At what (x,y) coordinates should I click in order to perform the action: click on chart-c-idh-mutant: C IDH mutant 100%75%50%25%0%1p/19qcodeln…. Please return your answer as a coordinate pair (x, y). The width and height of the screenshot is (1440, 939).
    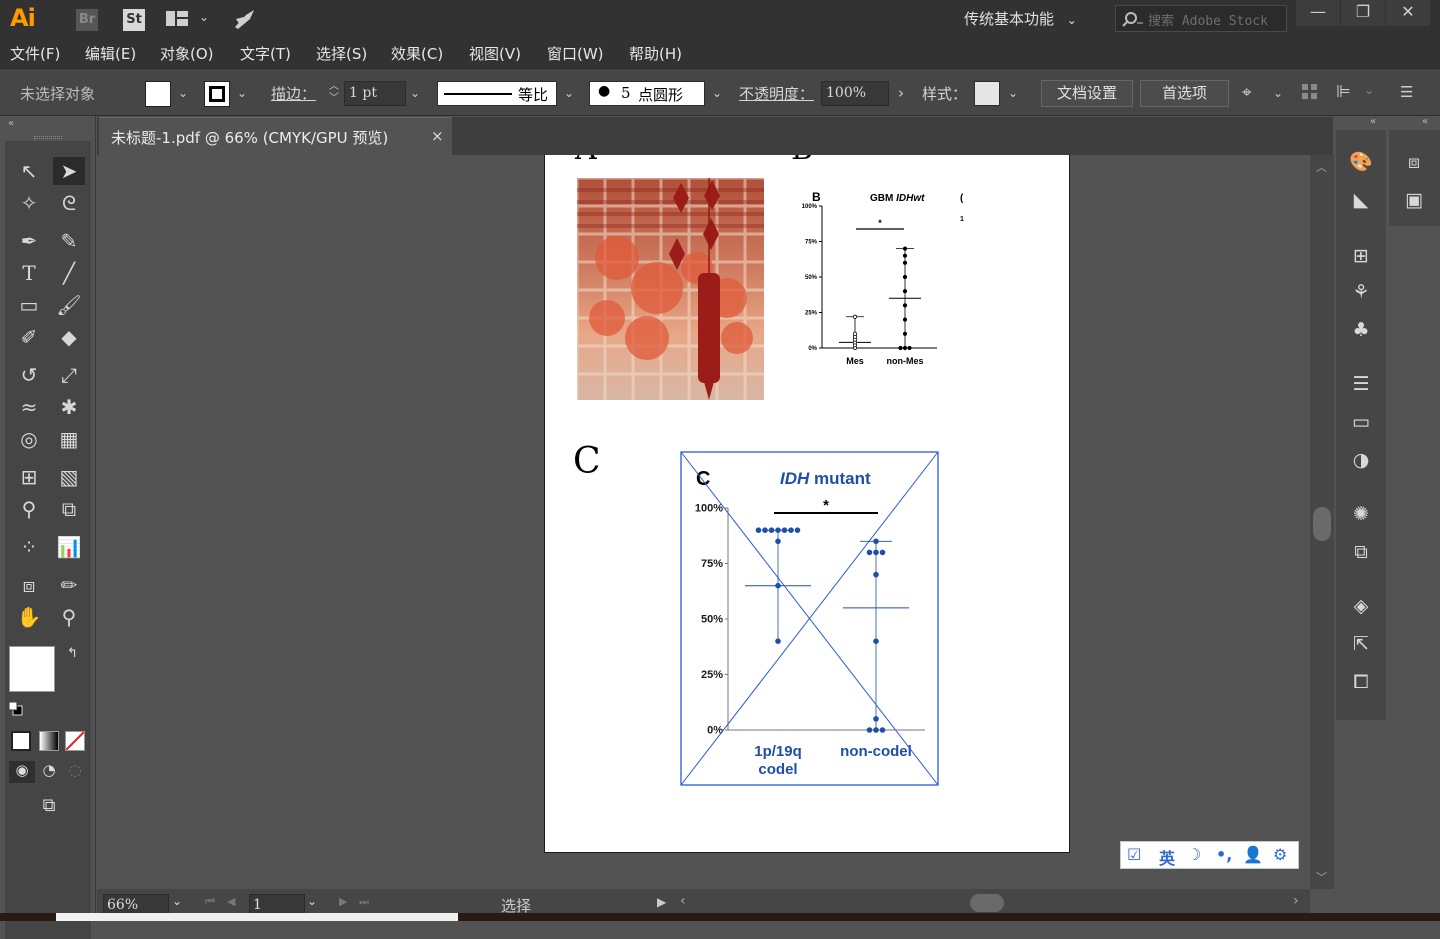
    Looking at the image, I should click on (810, 619).